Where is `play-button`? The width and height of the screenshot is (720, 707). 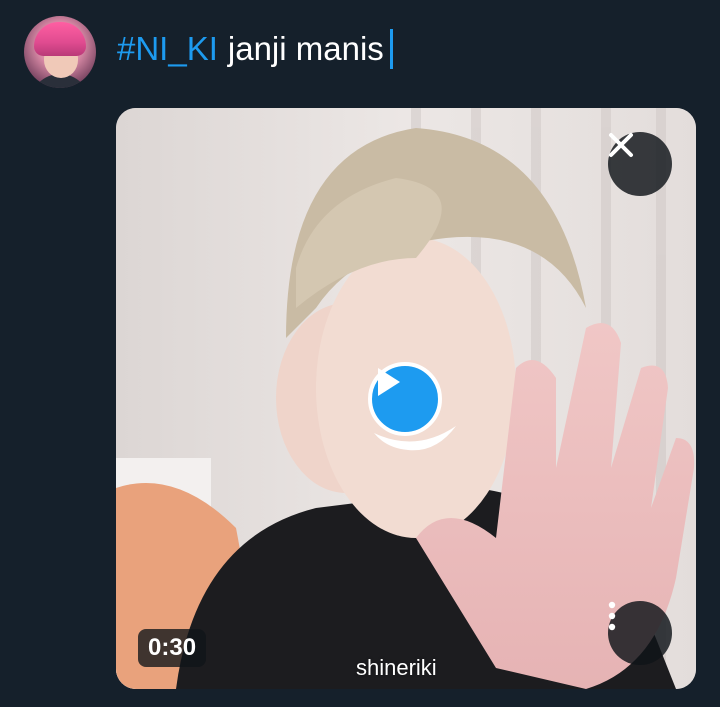
play-button is located at coordinates (405, 399).